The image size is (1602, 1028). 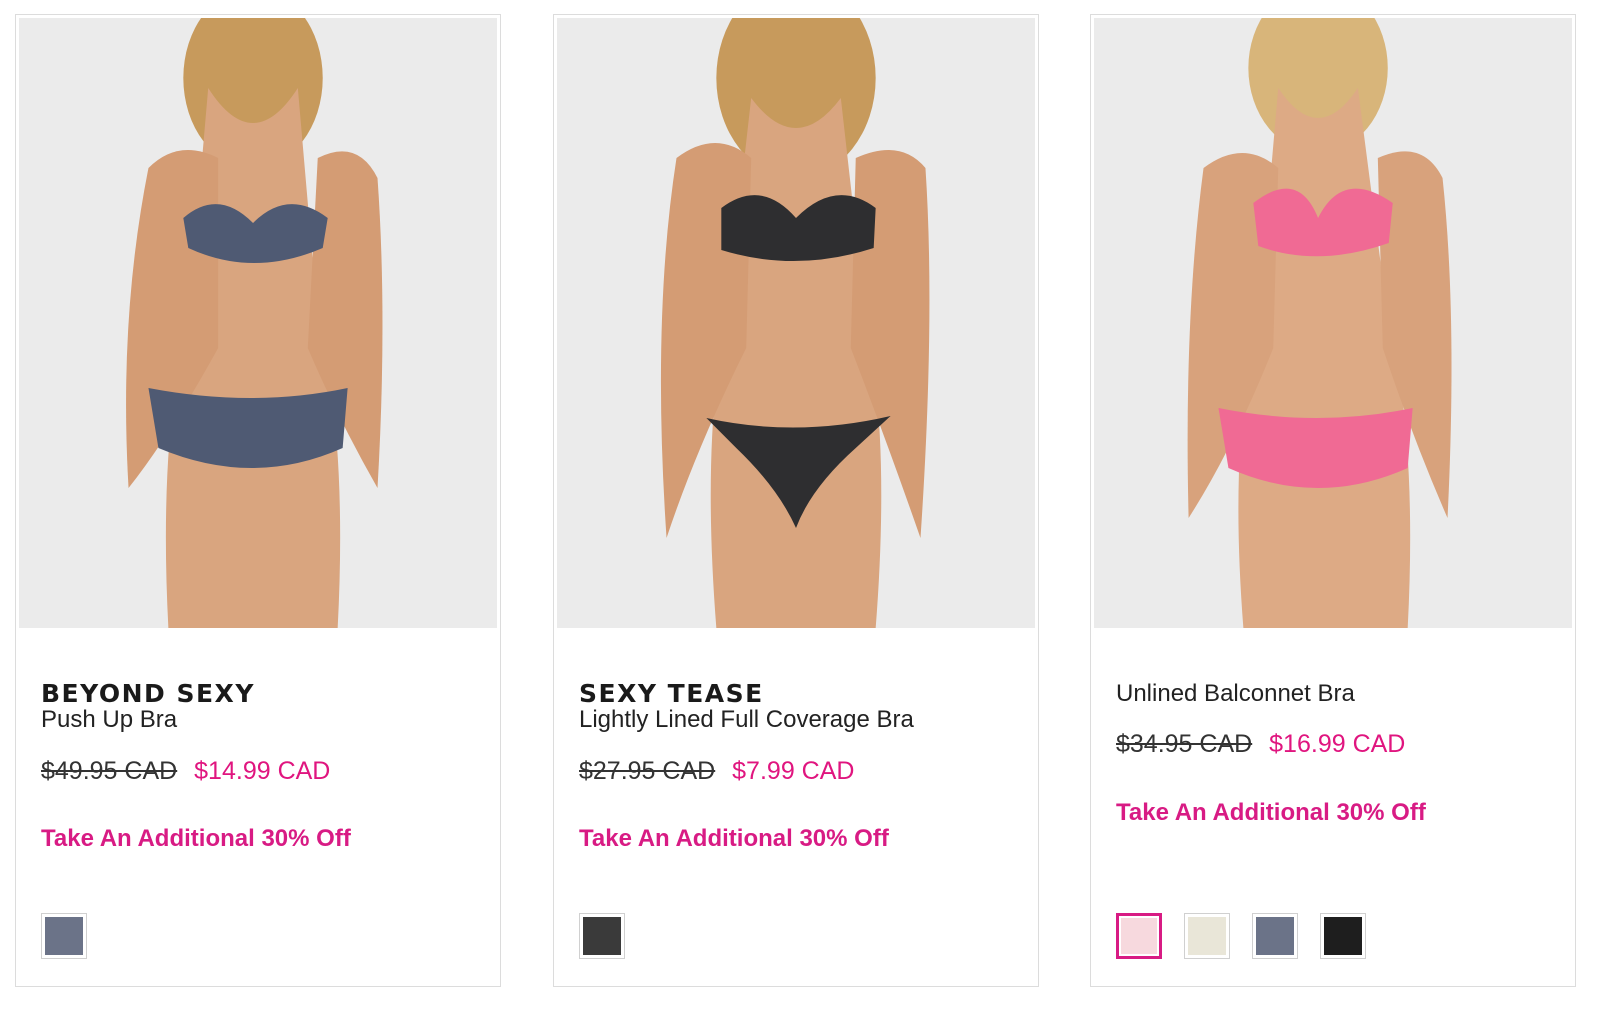 I want to click on pink-swatch, so click(x=1139, y=936).